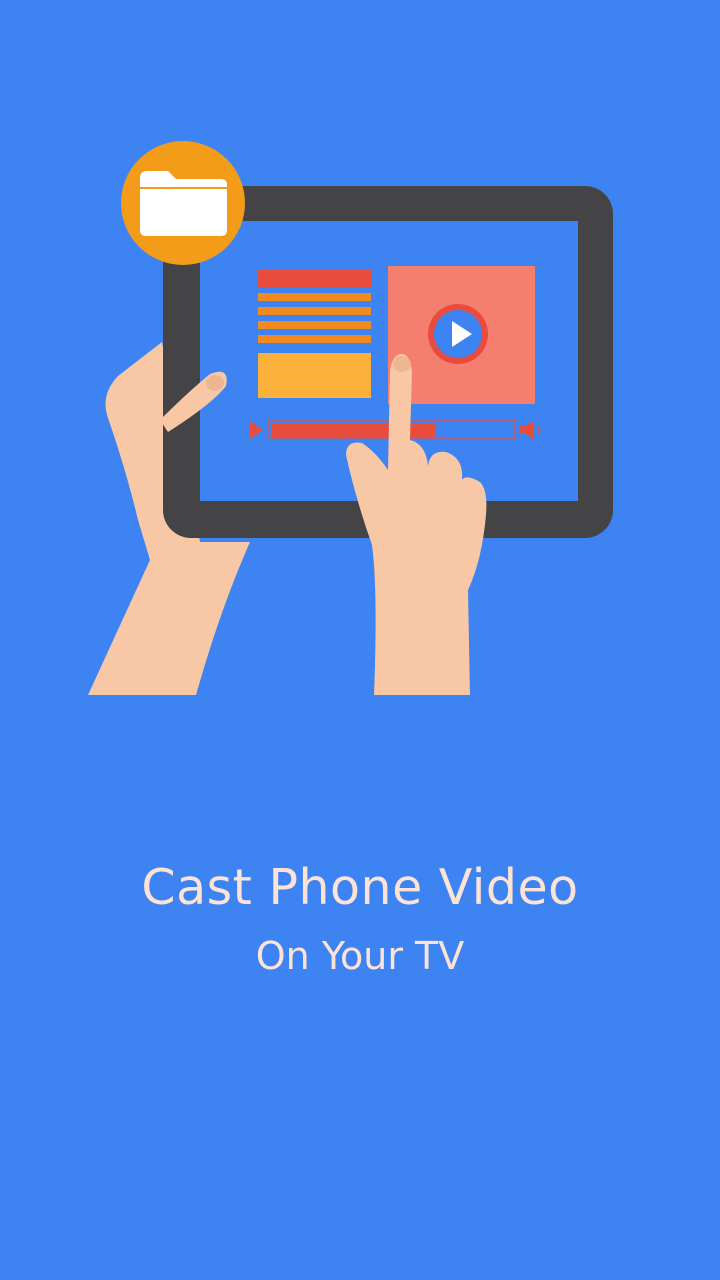 Image resolution: width=720 pixels, height=1280 pixels. What do you see at coordinates (360, 956) in the screenshot?
I see `page-subtitle: On Your TV` at bounding box center [360, 956].